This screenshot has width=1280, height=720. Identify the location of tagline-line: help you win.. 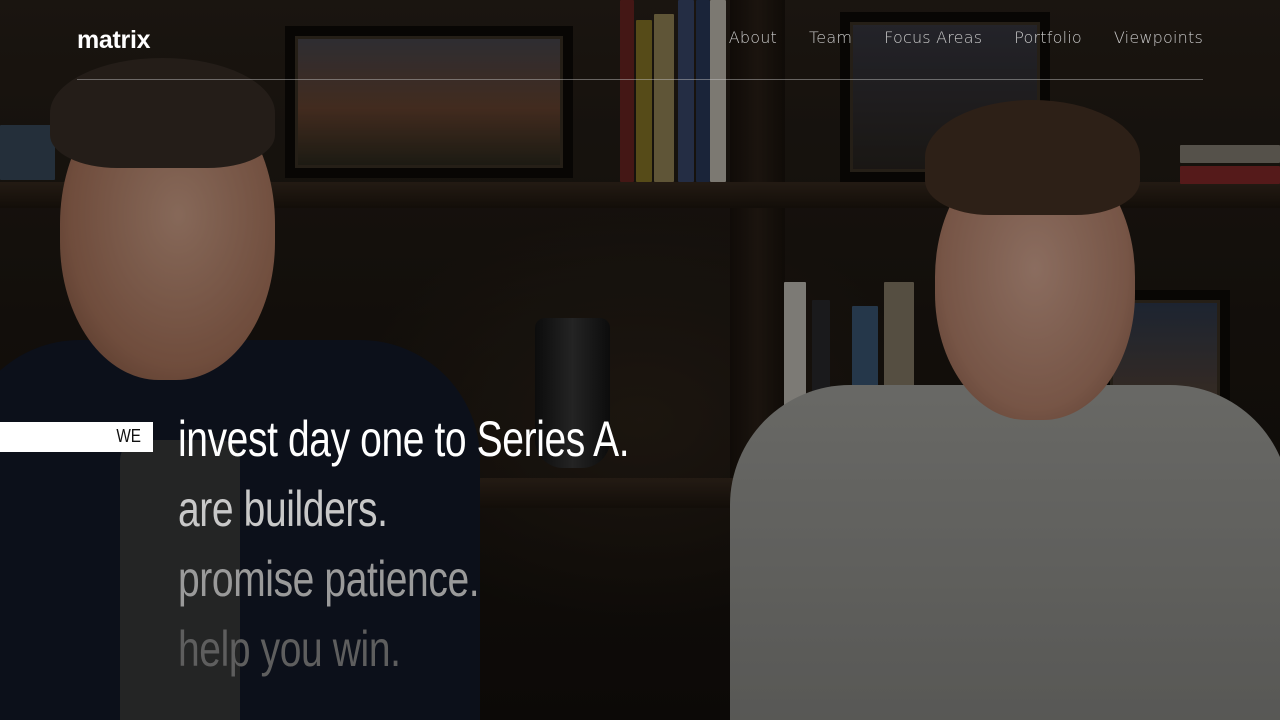
(289, 649).